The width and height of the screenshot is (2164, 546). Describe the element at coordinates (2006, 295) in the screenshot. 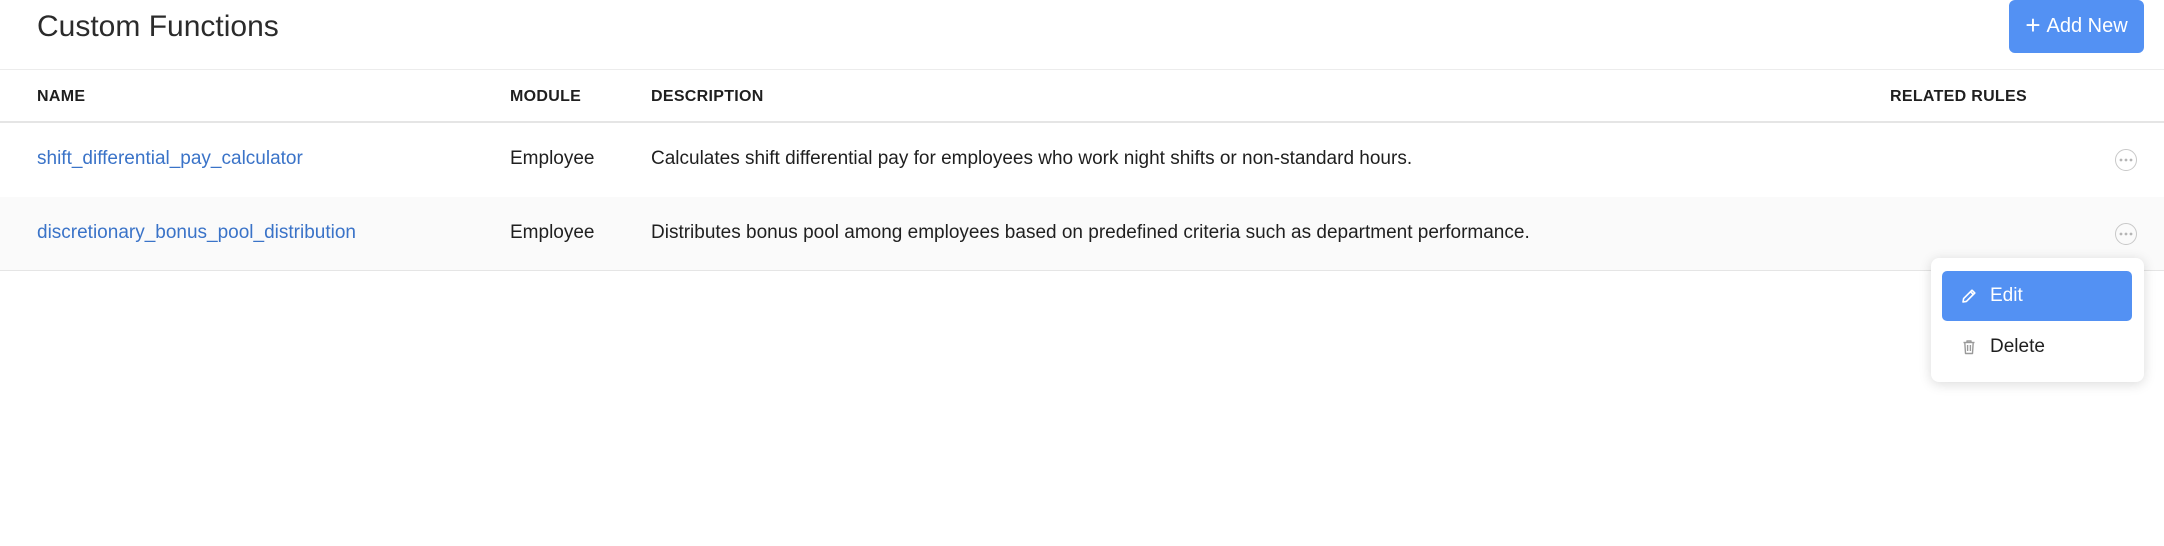

I see `menu-item-edit-label: Edit` at that location.